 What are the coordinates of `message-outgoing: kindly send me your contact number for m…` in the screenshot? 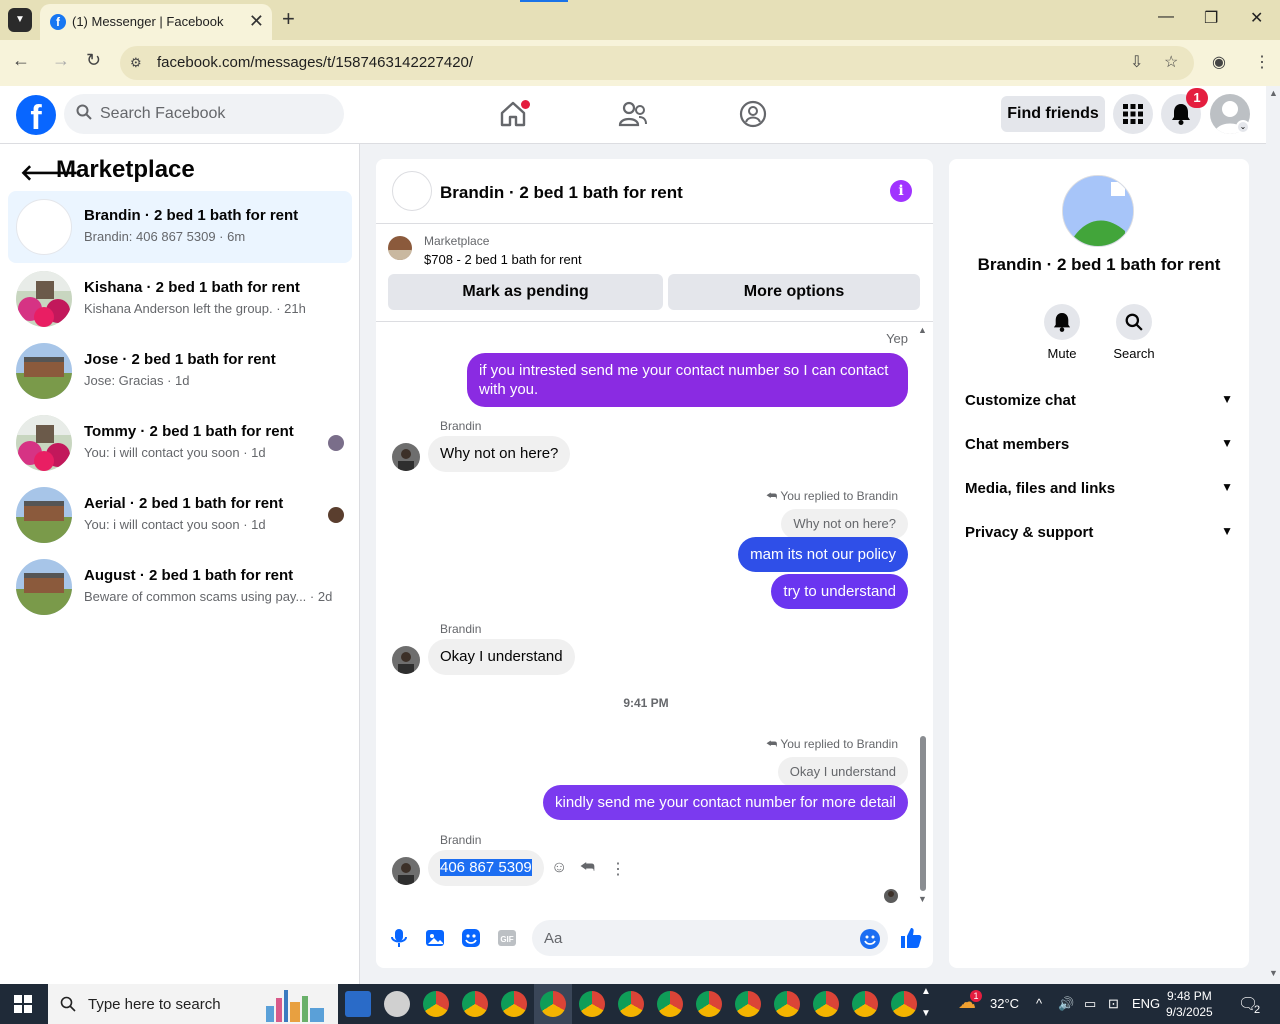 It's located at (725, 802).